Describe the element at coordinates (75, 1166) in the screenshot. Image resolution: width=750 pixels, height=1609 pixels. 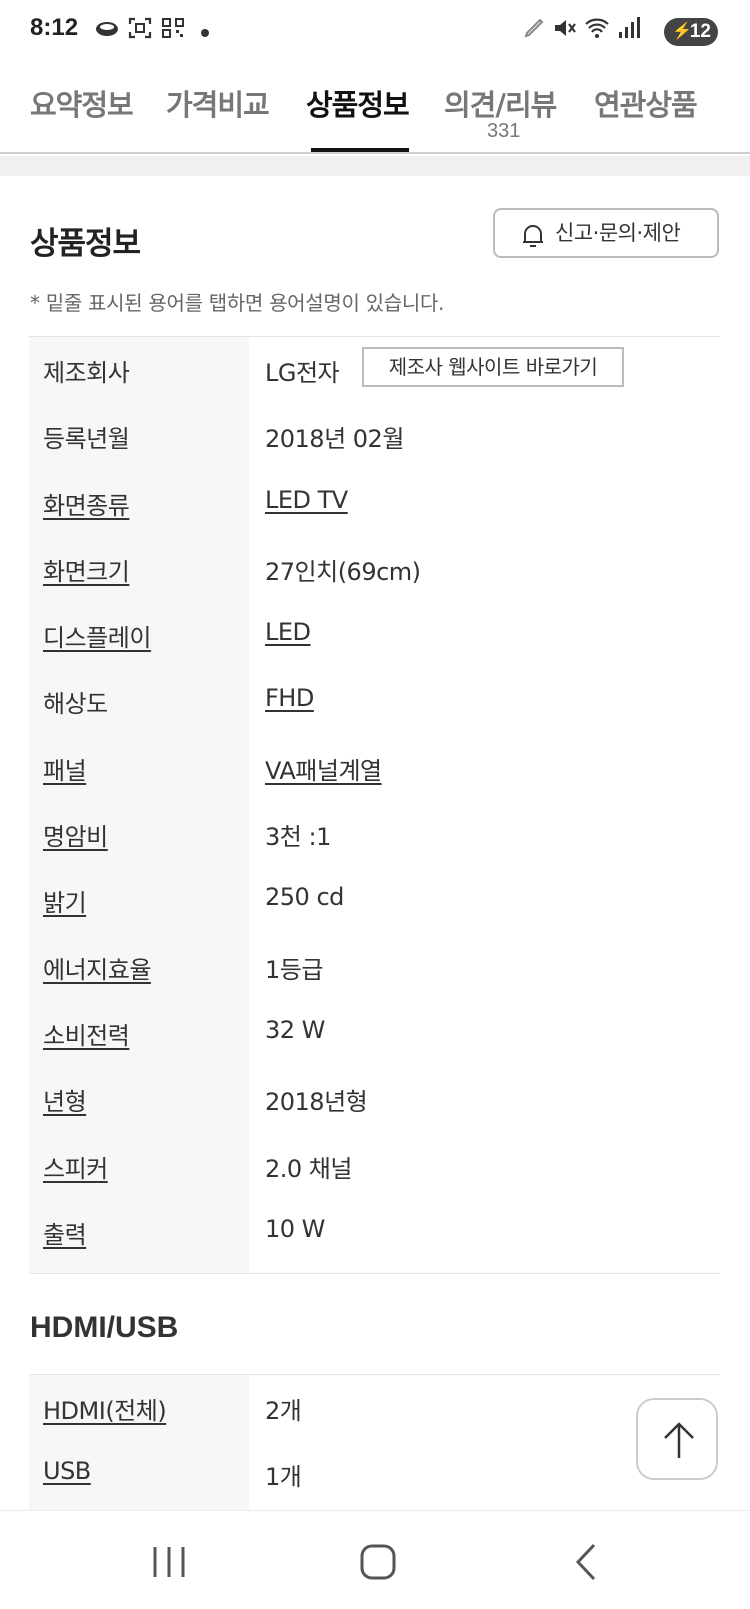
I see `spec-label-link: 스피커` at that location.